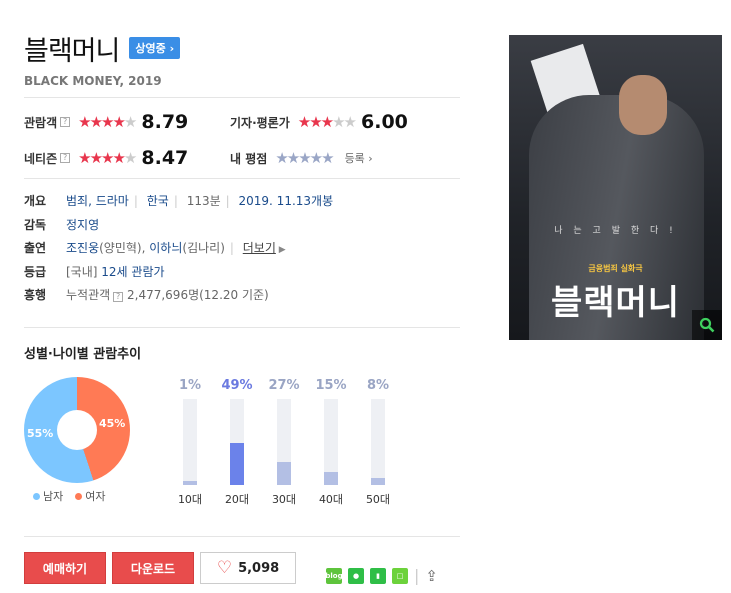 The height and width of the screenshot is (593, 731). I want to click on now-showing-badge: 상영중 ›, so click(155, 48).